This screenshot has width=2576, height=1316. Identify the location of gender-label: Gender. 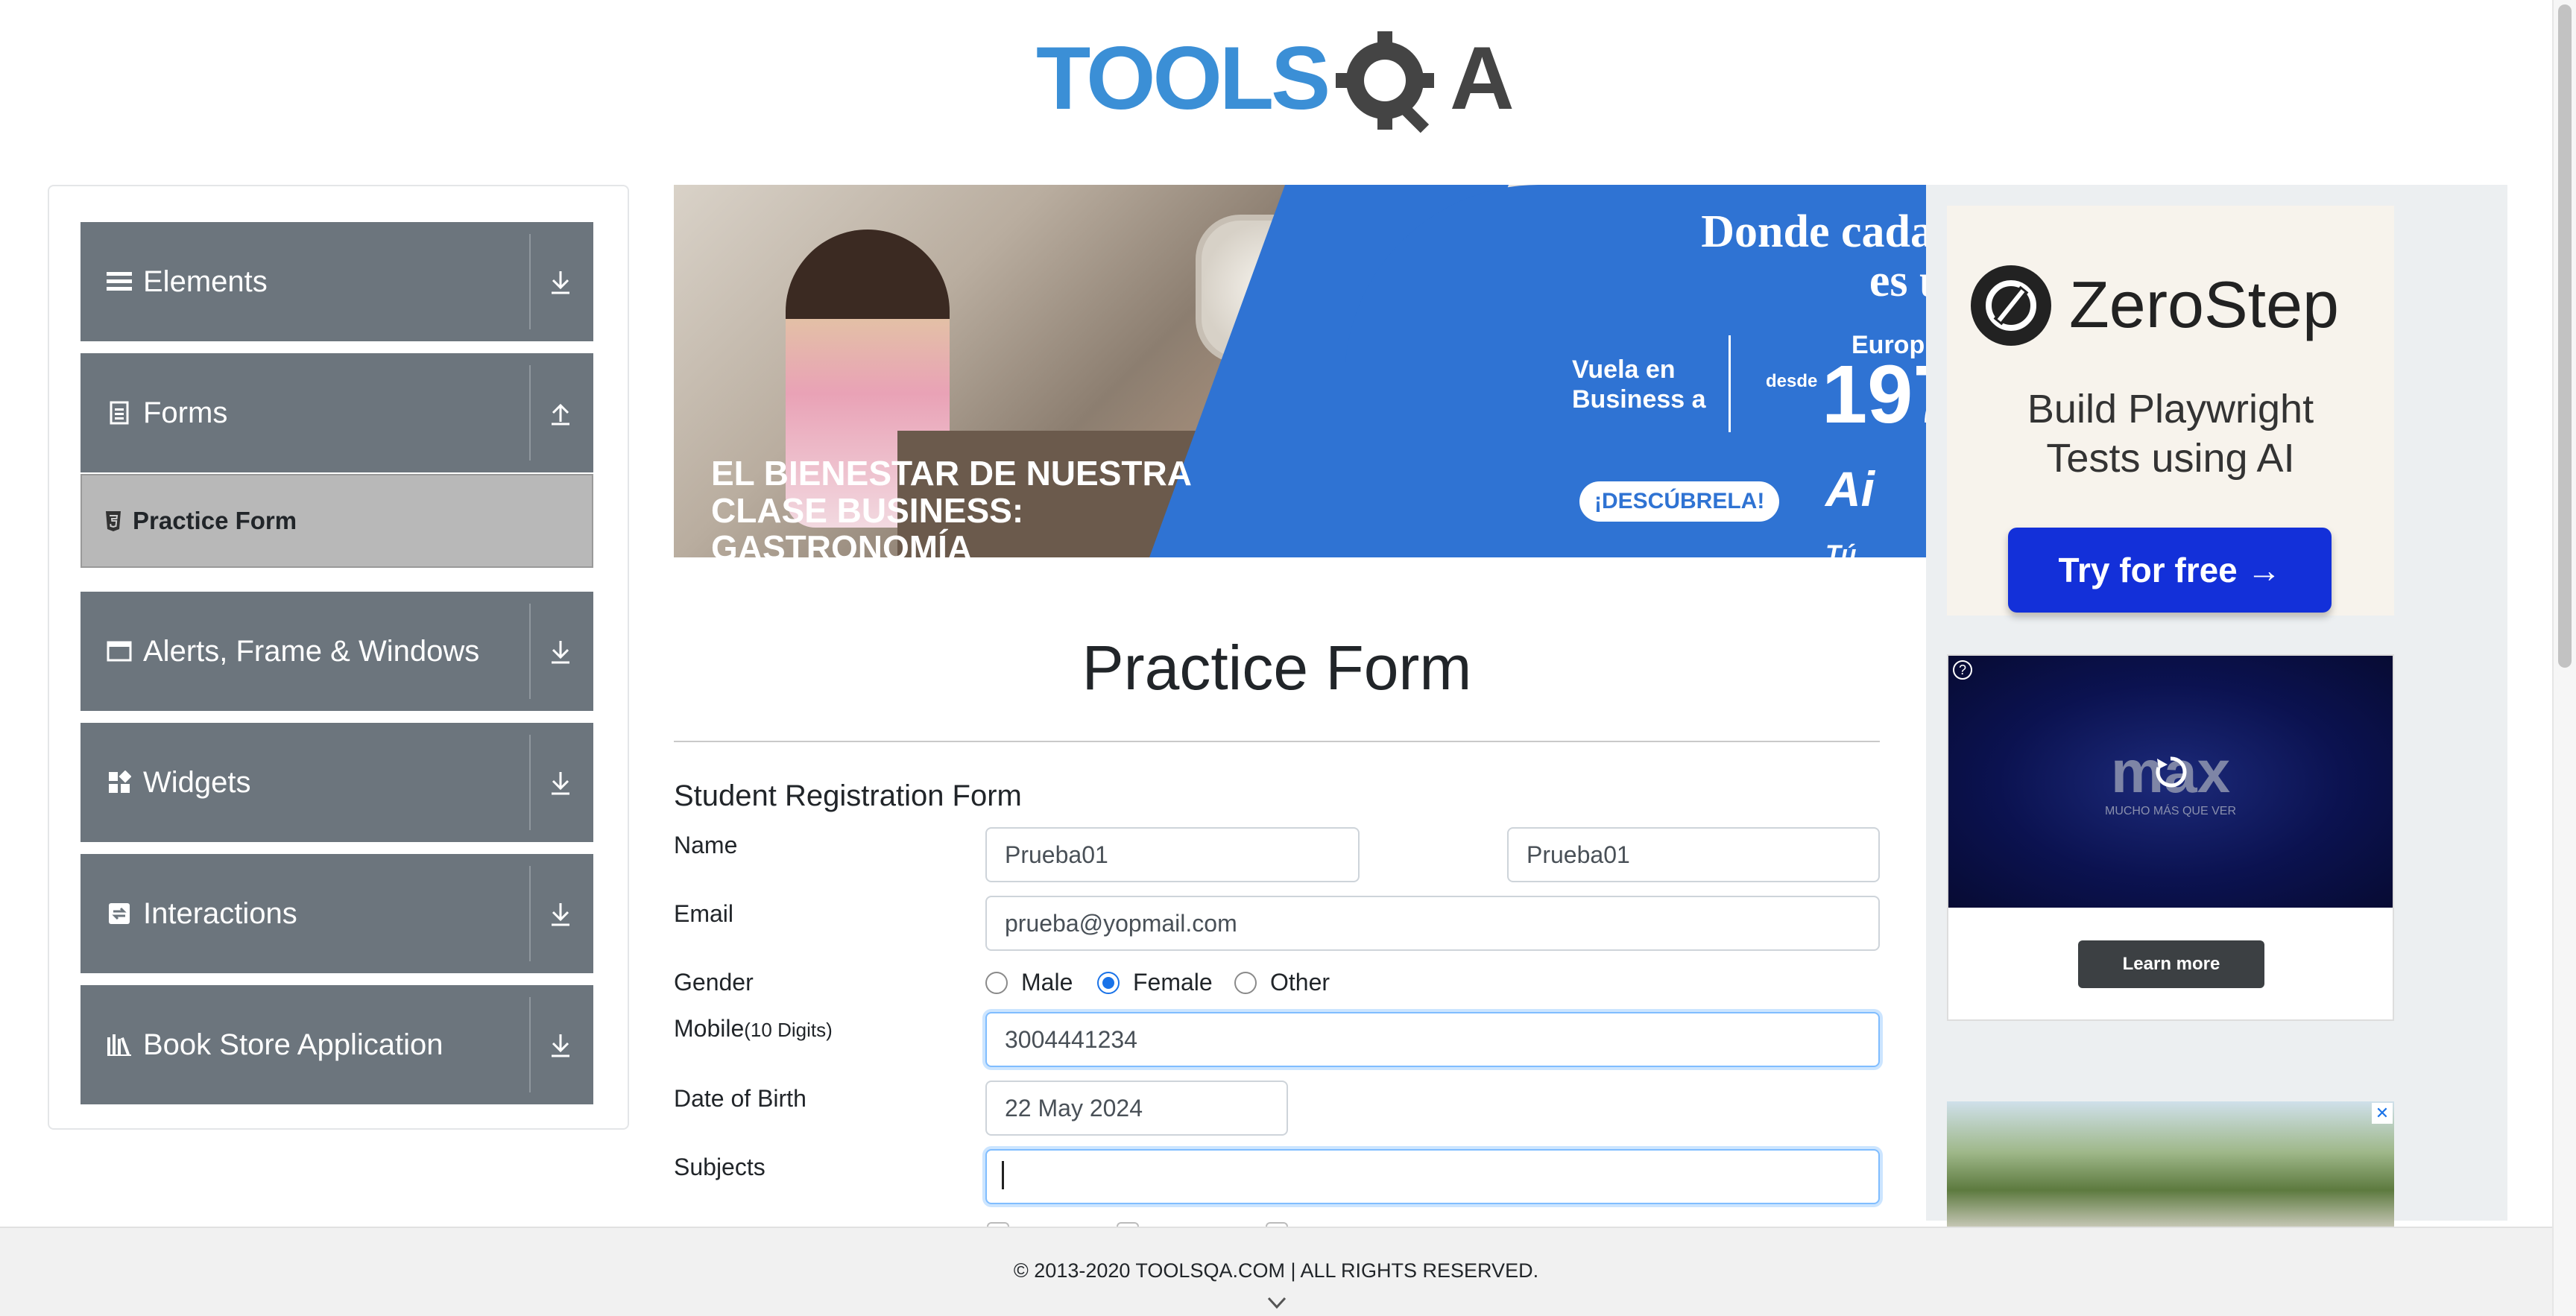
(714, 983).